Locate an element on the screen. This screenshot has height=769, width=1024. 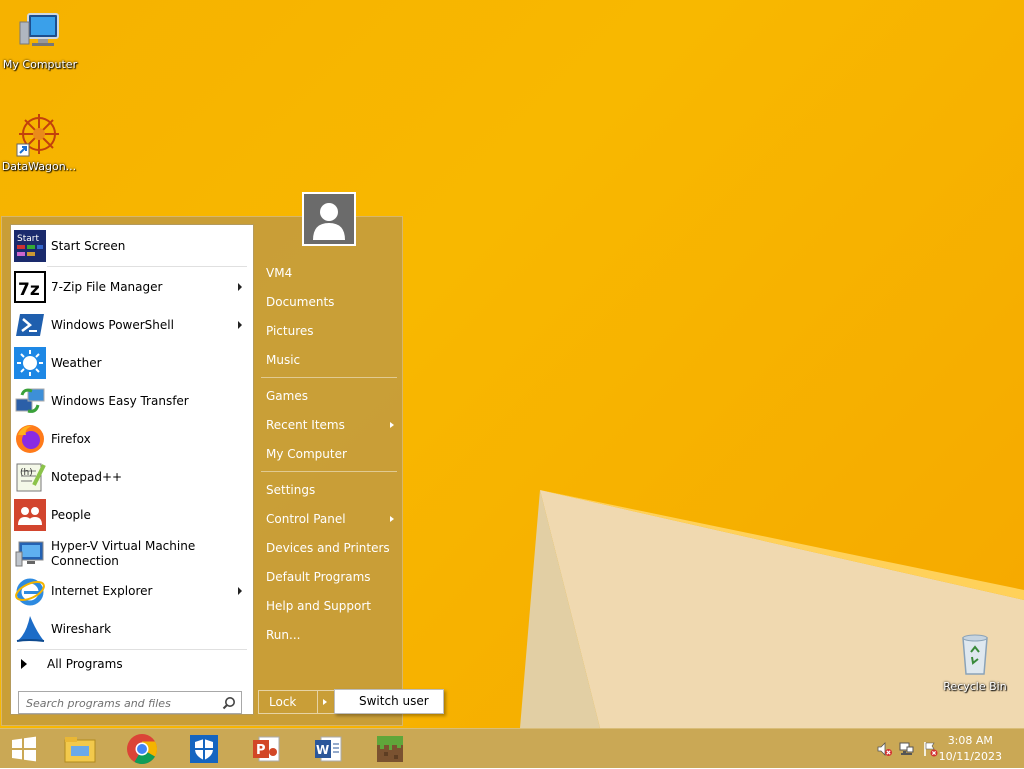
menu-item-weather: Weather is located at coordinates (132, 363).